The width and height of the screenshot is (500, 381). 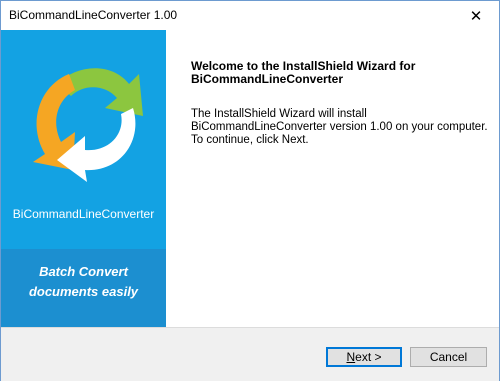 I want to click on close-button: ✕, so click(x=476, y=15).